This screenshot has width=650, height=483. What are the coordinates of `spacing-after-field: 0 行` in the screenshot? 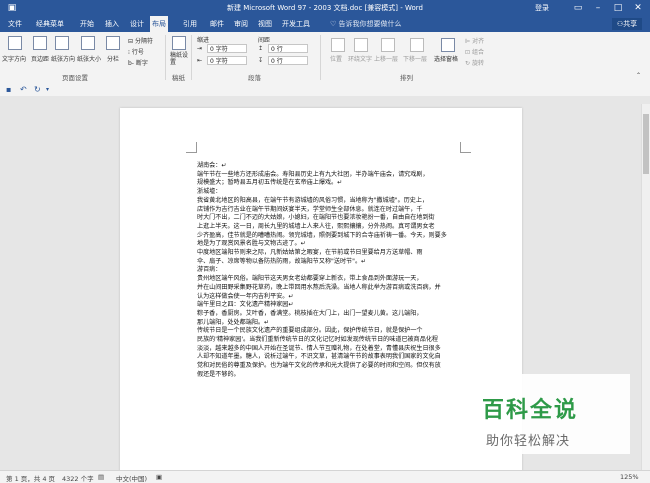 It's located at (288, 60).